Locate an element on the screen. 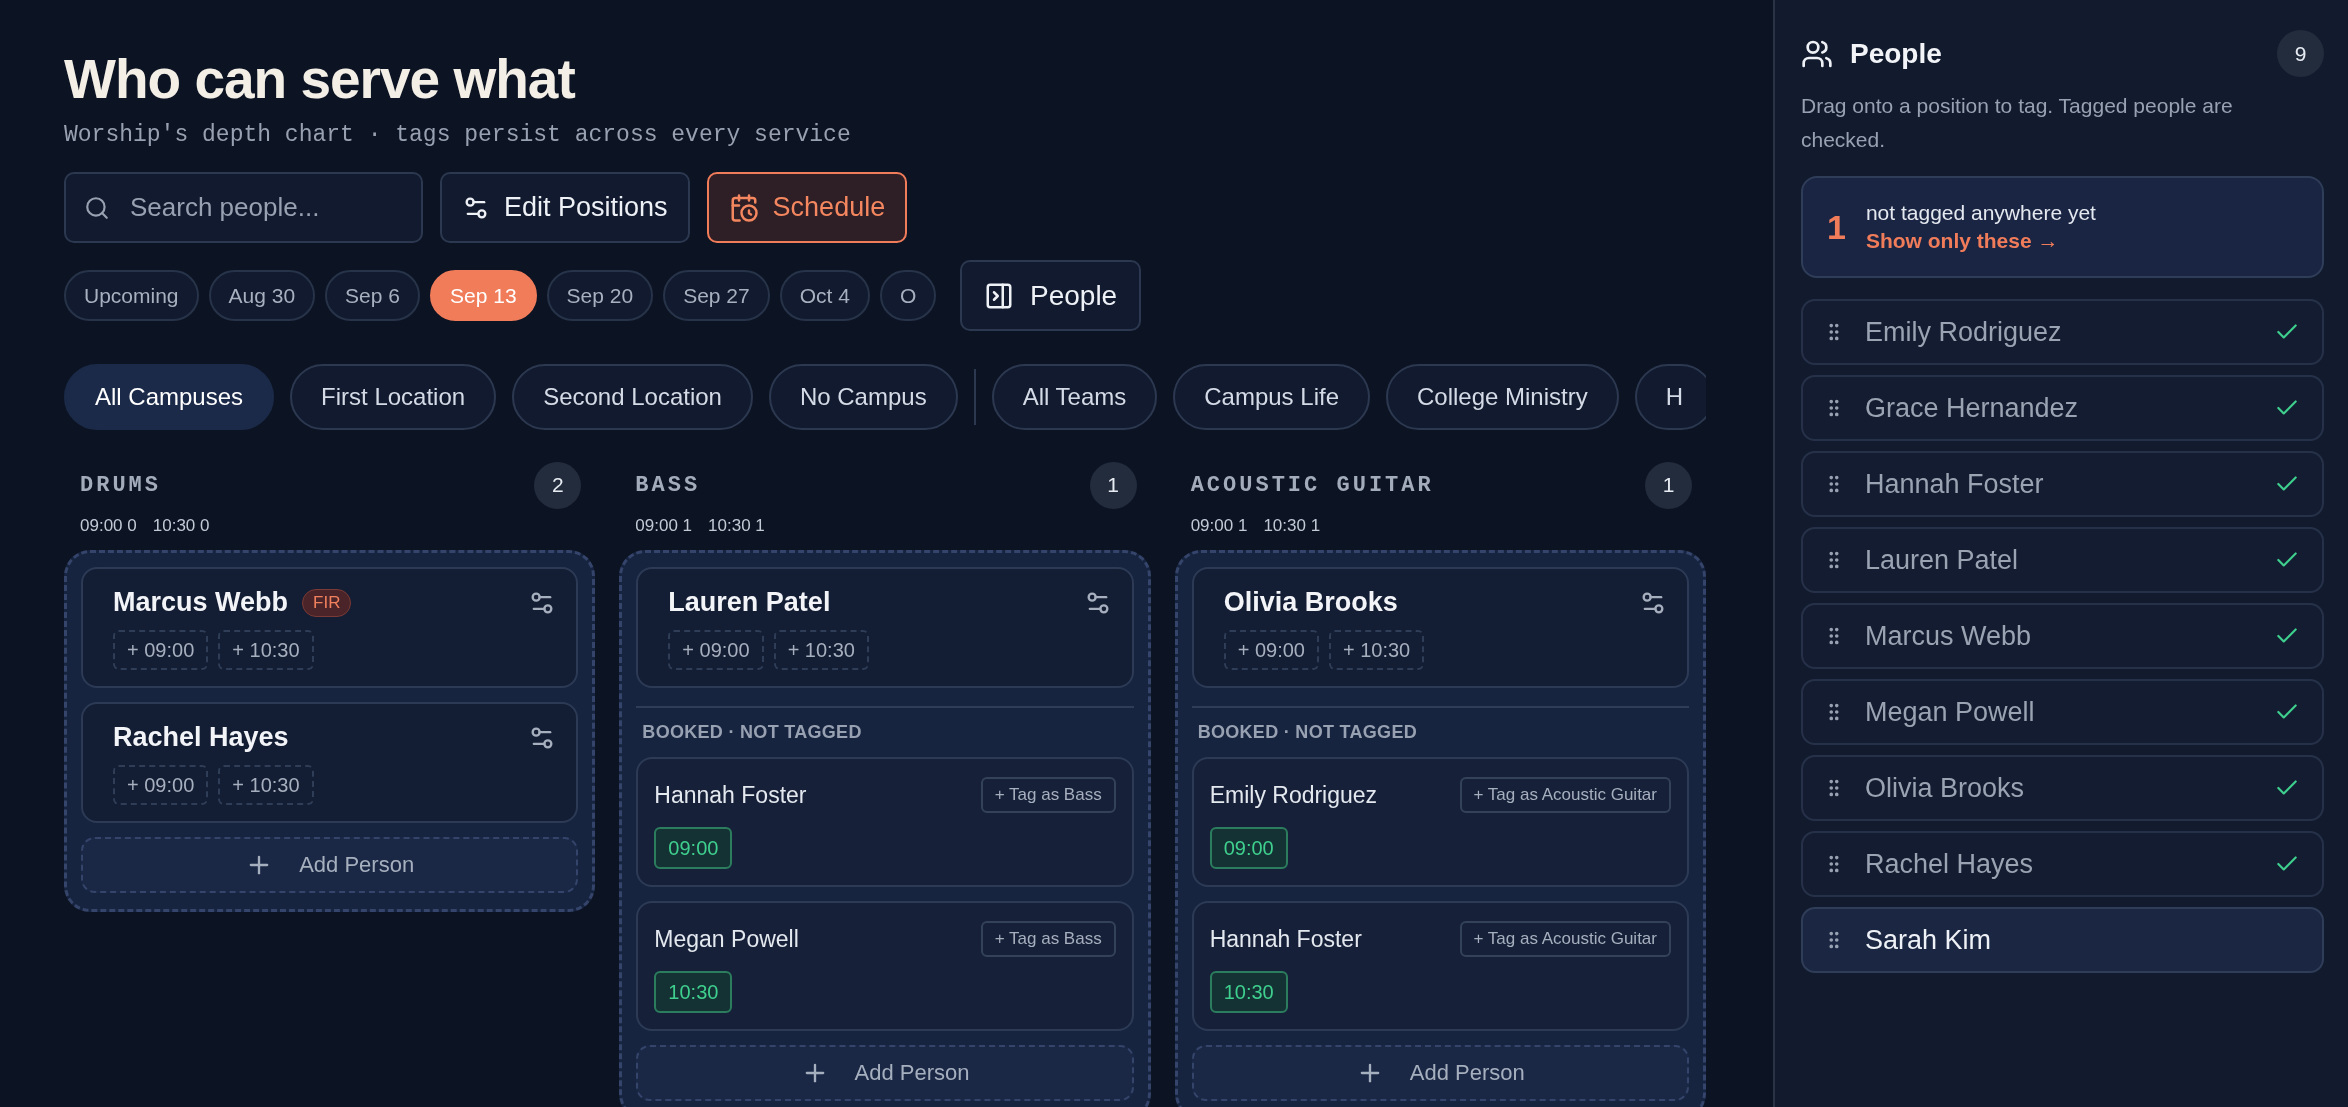 The height and width of the screenshot is (1107, 2348). date-pill: Upcoming is located at coordinates (131, 295).